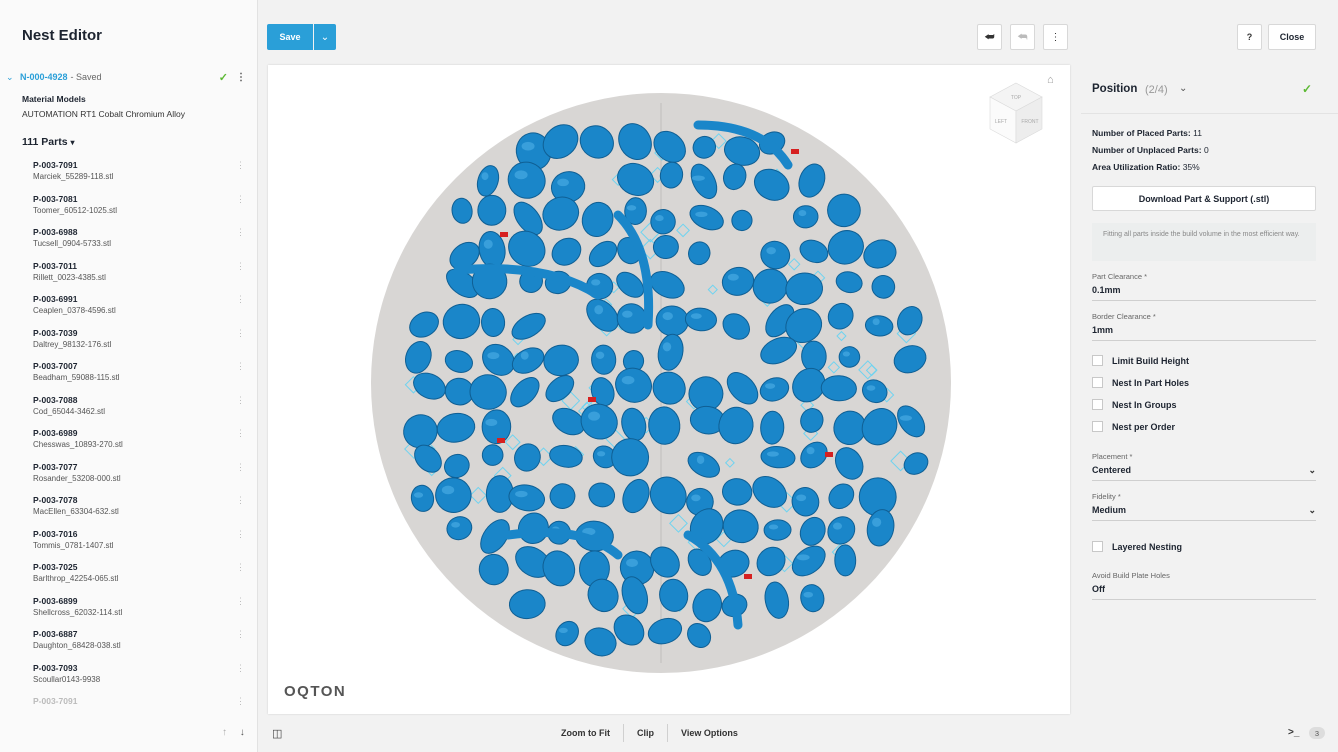 The height and width of the screenshot is (752, 1338). Describe the element at coordinates (1137, 546) in the screenshot. I see `layered-nesting-checkbox: Layered Nesting` at that location.